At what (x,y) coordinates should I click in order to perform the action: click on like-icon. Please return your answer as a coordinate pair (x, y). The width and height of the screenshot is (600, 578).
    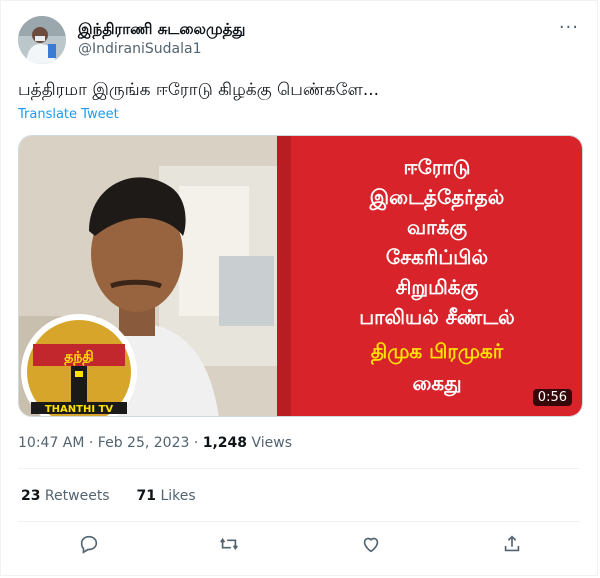
    Looking at the image, I should click on (373, 546).